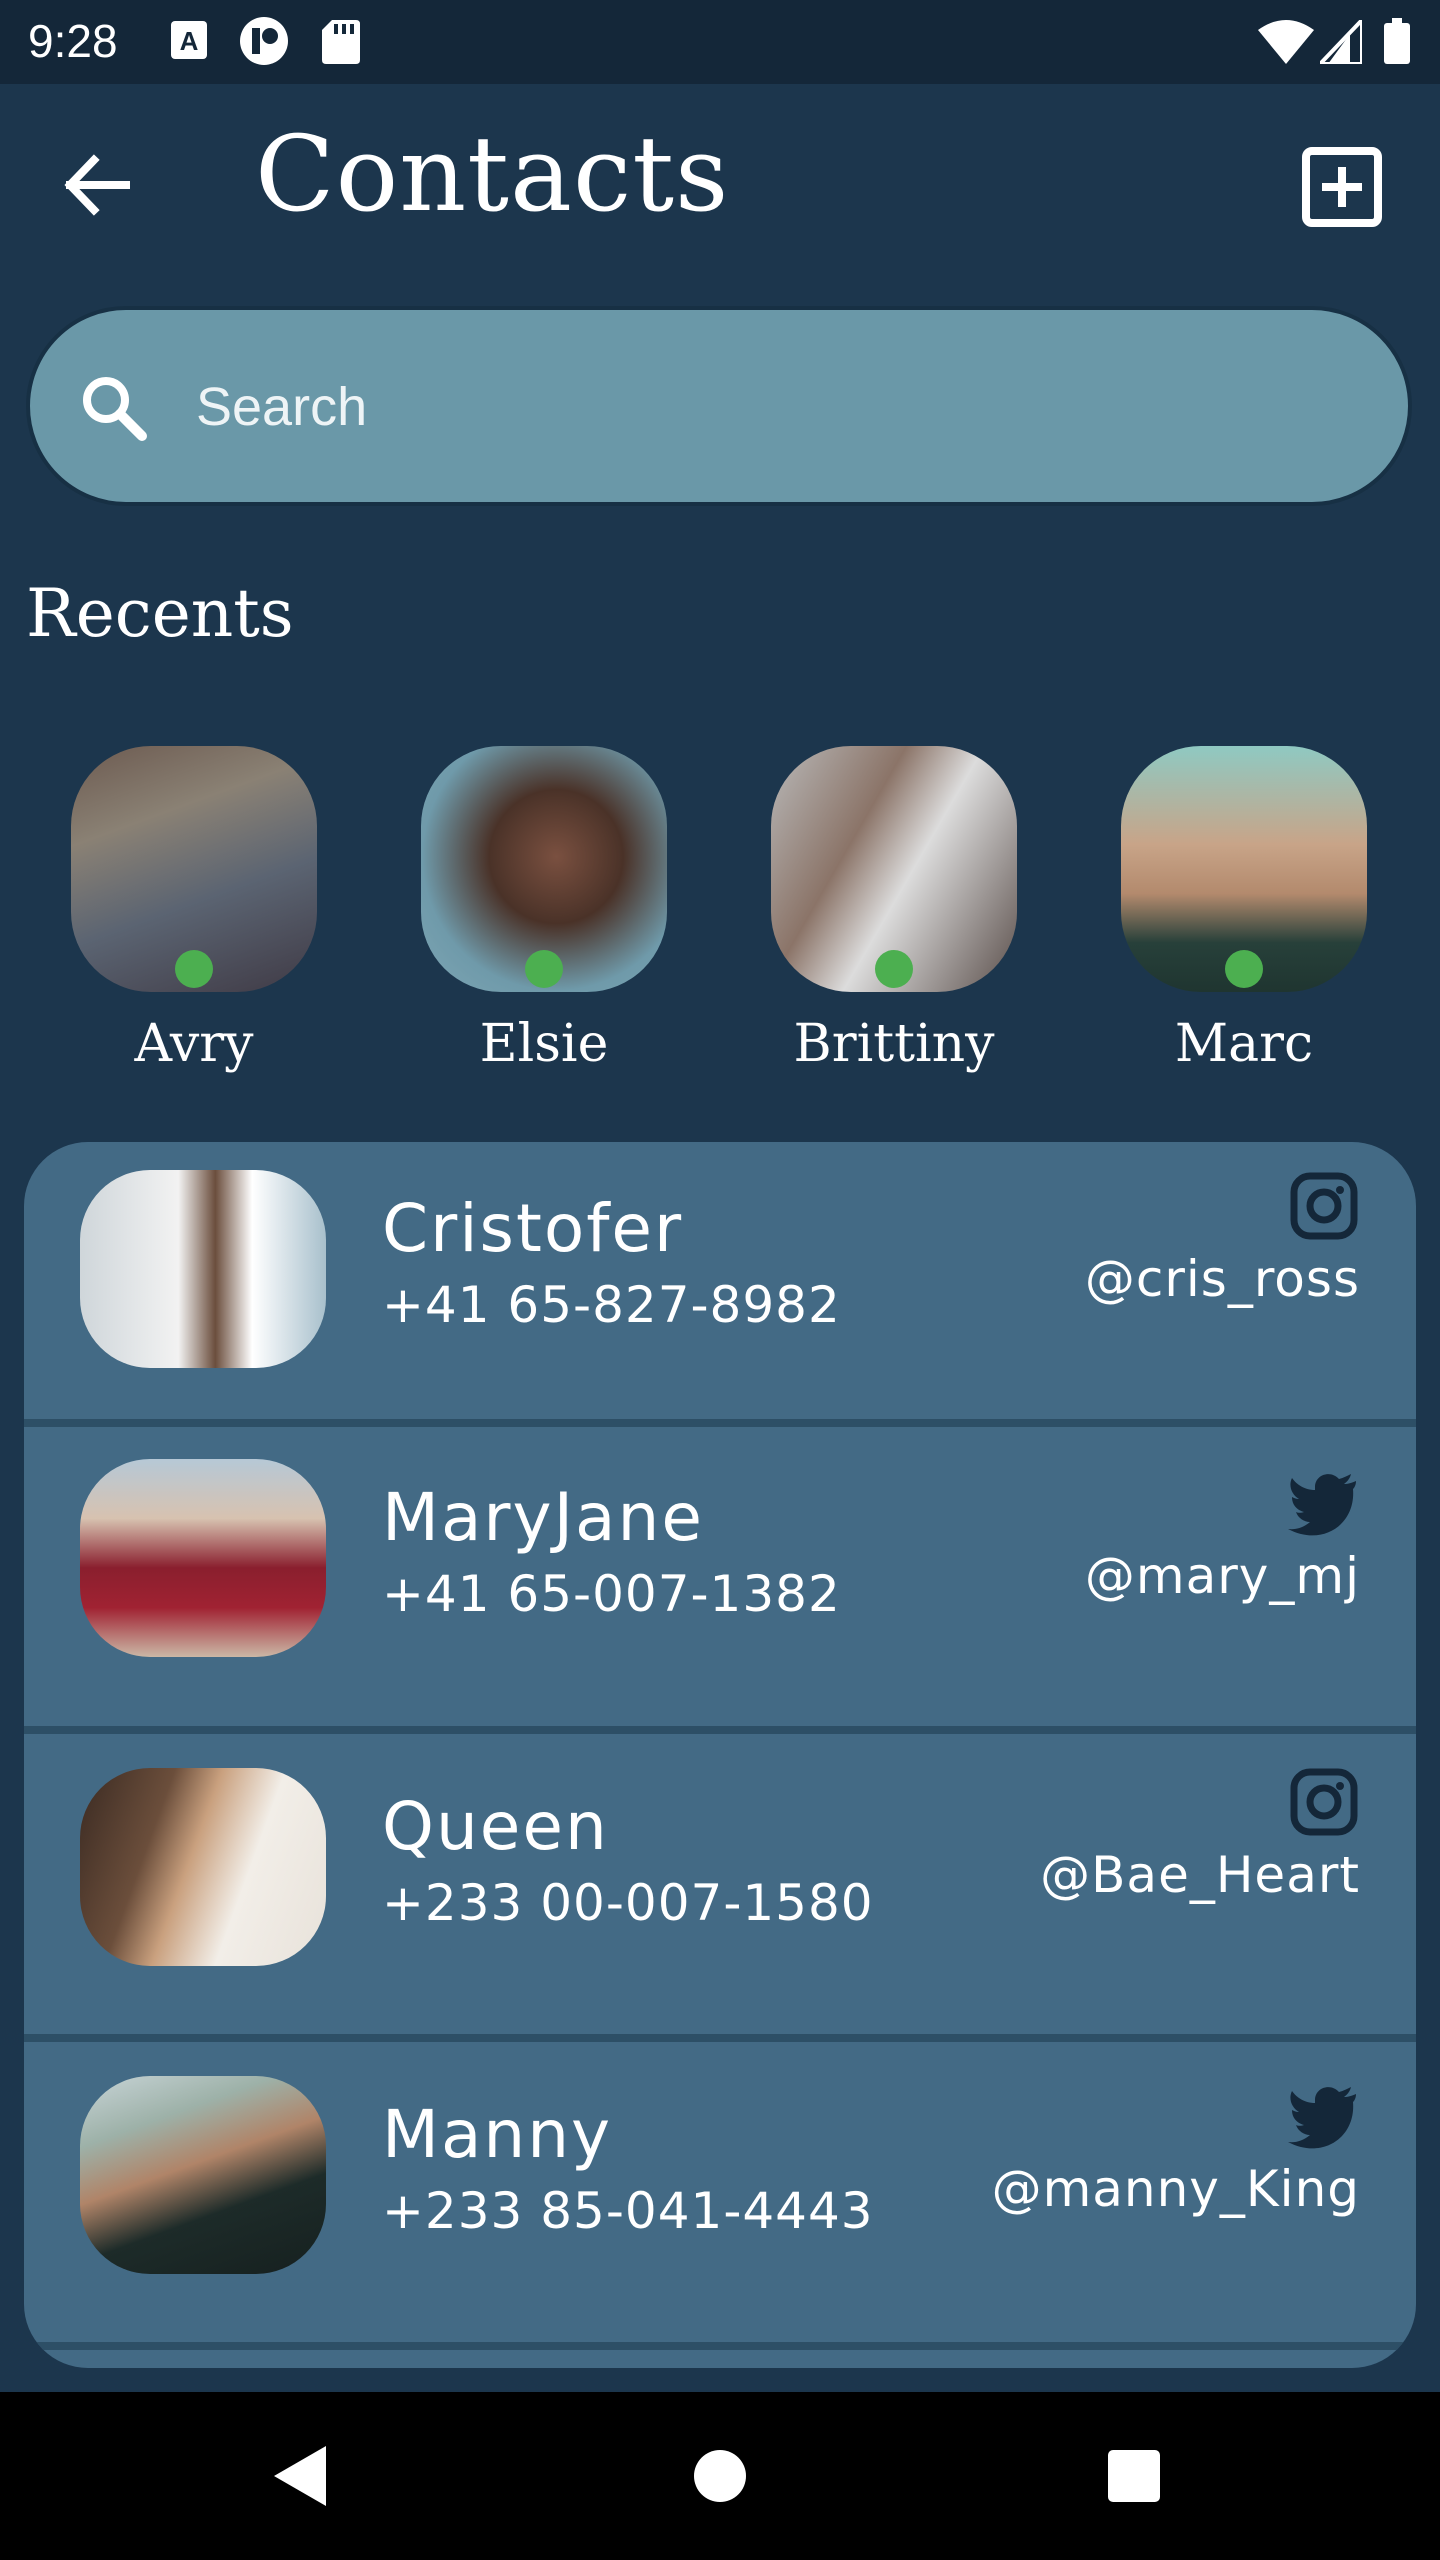 The height and width of the screenshot is (2560, 1440). What do you see at coordinates (497, 2134) in the screenshot?
I see `contact-name: Manny` at bounding box center [497, 2134].